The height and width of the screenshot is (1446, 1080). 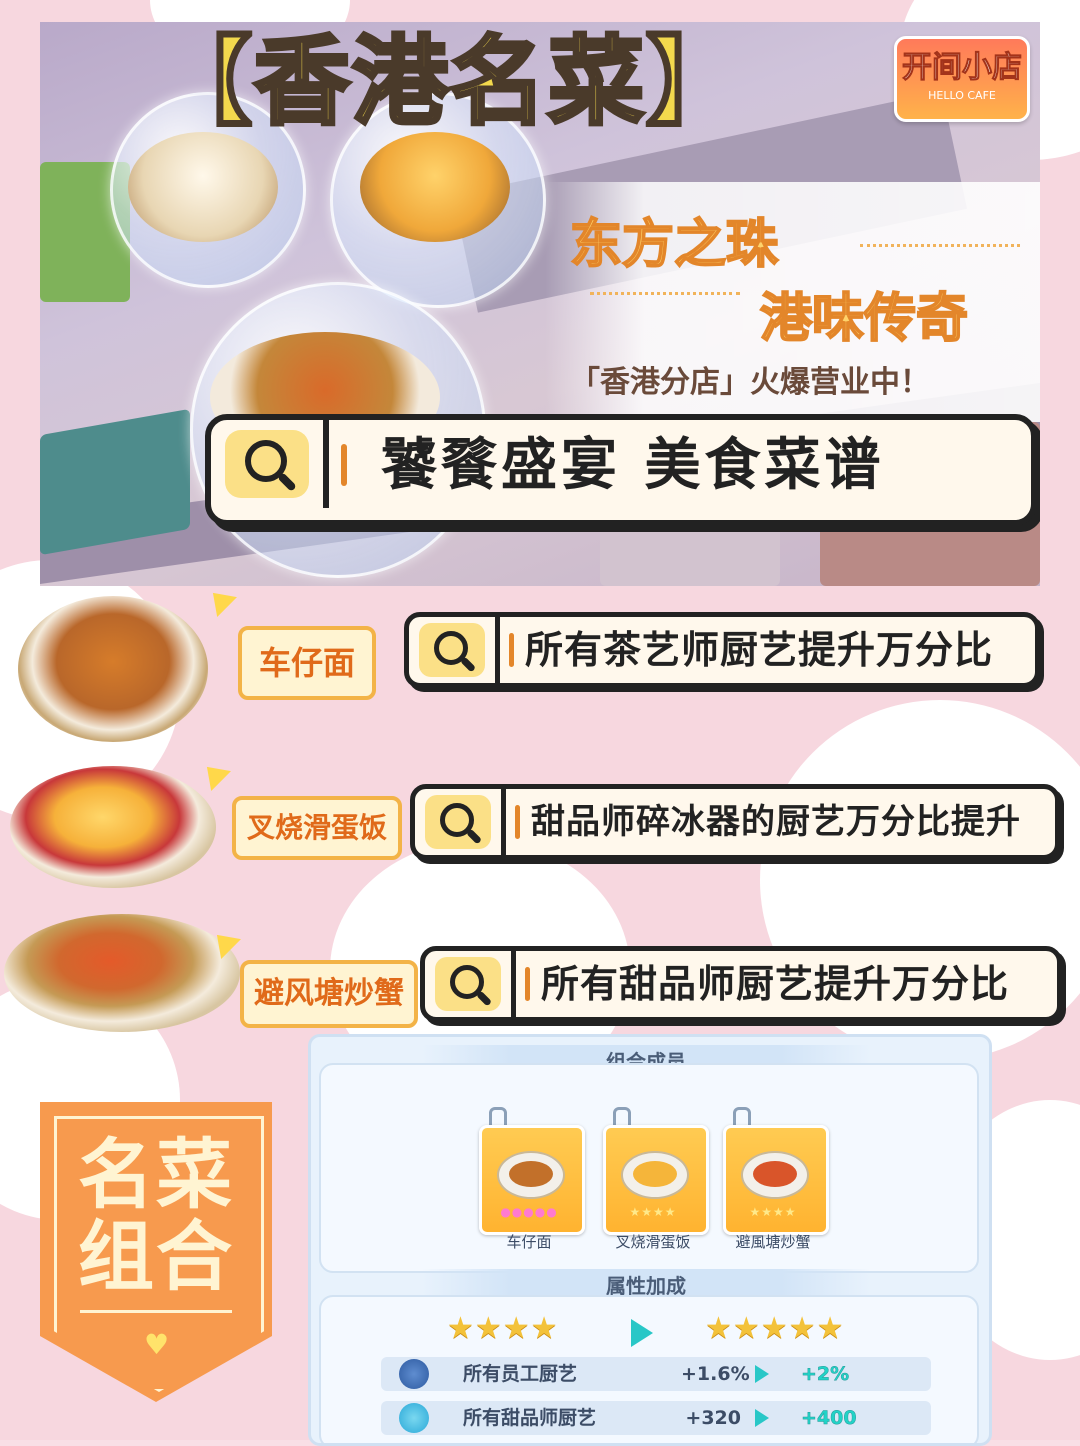 What do you see at coordinates (435, 187) in the screenshot?
I see `pineapple-bun-icon` at bounding box center [435, 187].